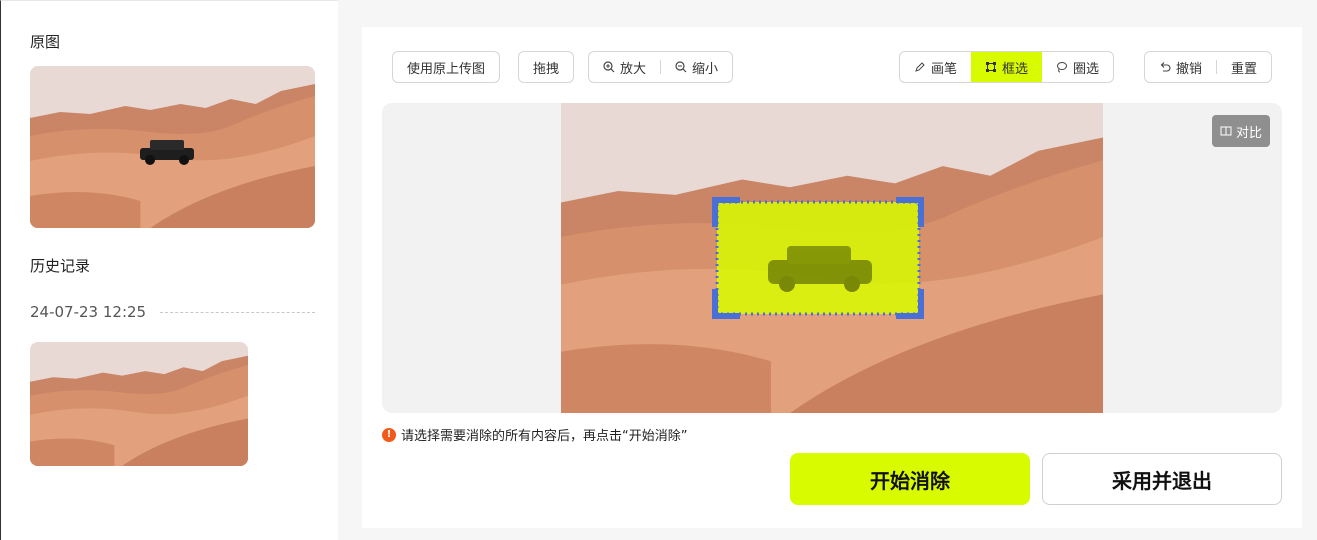  I want to click on undo-button: 撤销, so click(1180, 67).